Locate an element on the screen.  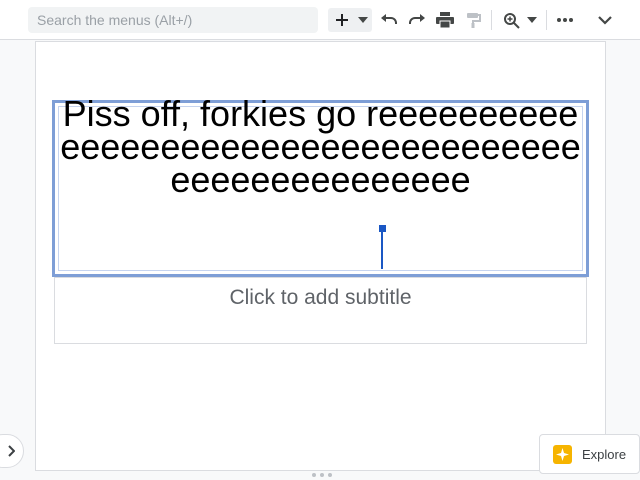
redo-button is located at coordinates (417, 20).